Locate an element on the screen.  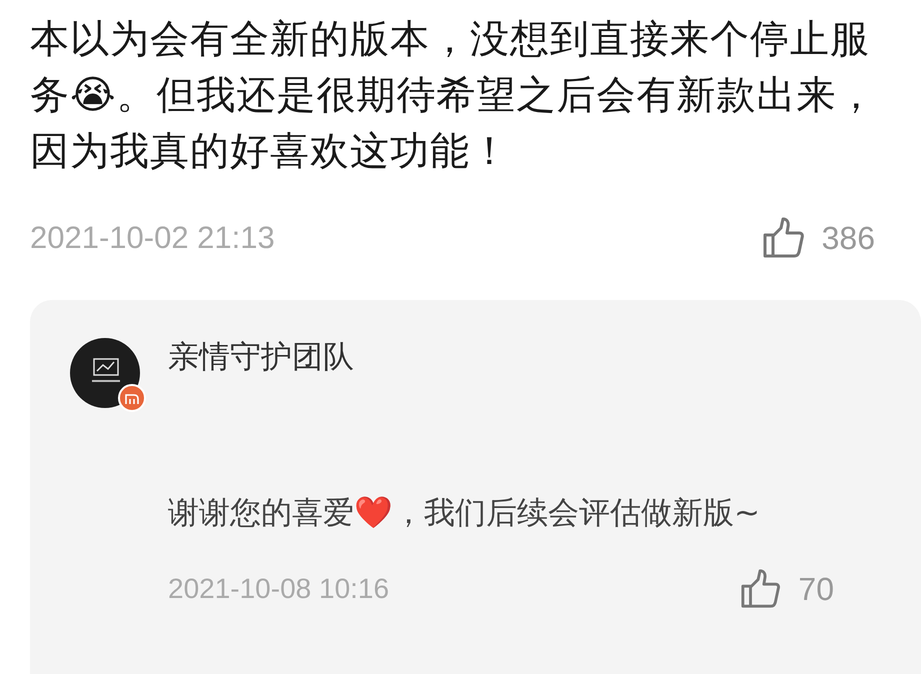
like-count: 386 is located at coordinates (848, 238).